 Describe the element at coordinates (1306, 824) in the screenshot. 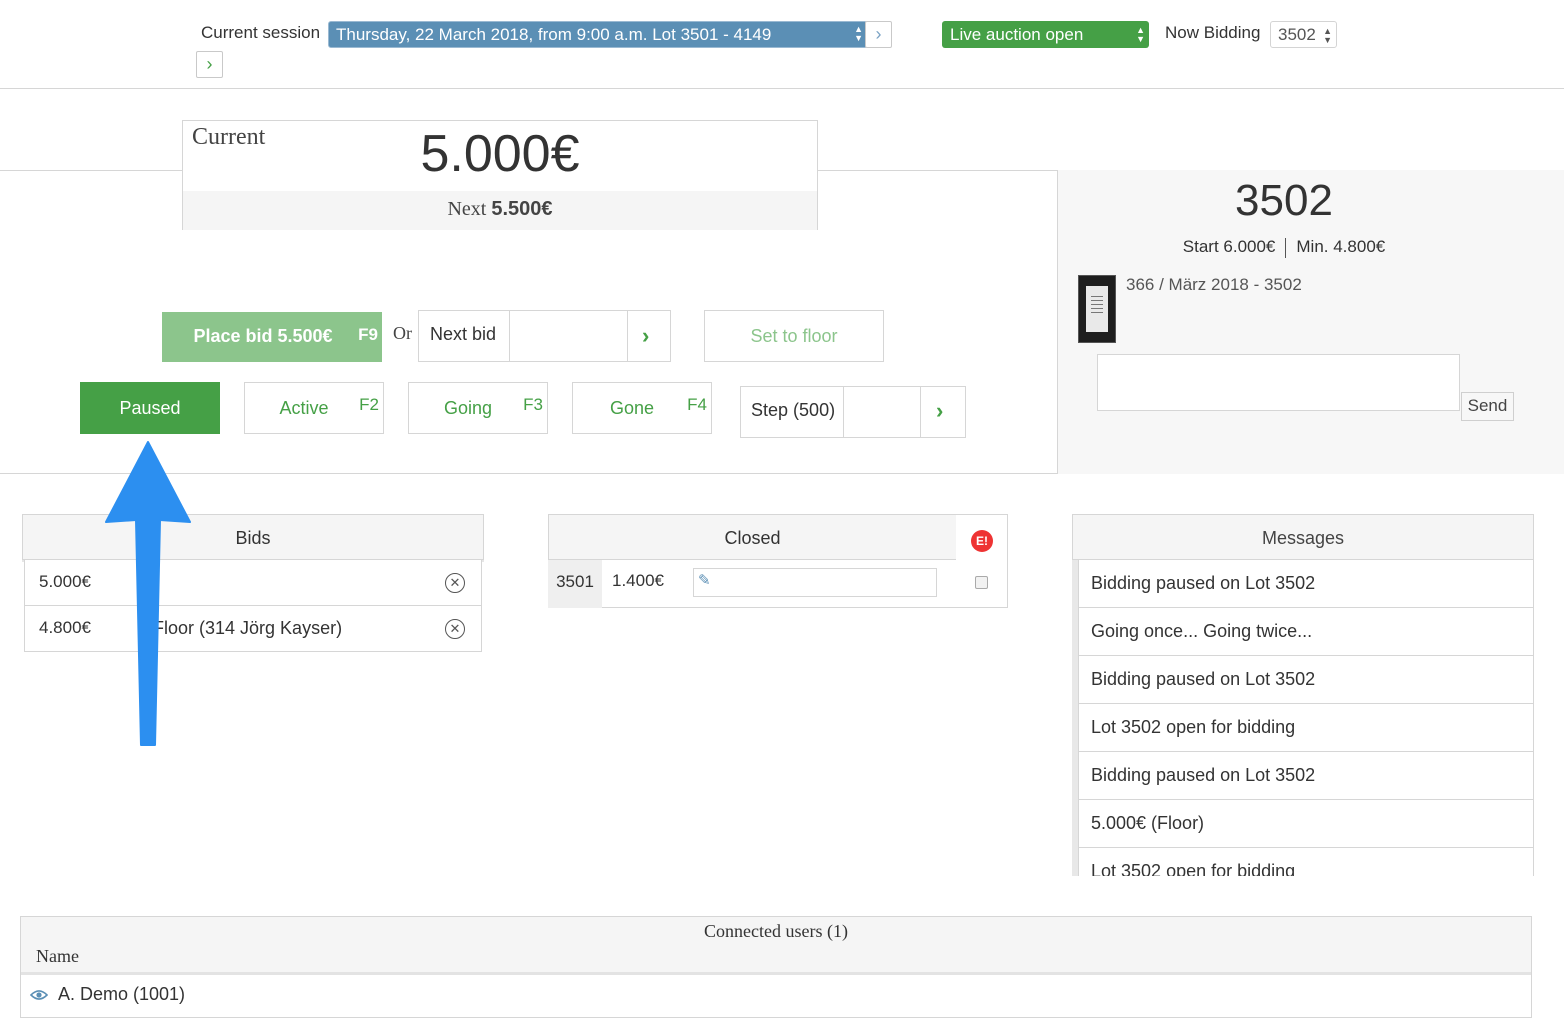

I see `message-item: 5.000€ (Floor)` at that location.